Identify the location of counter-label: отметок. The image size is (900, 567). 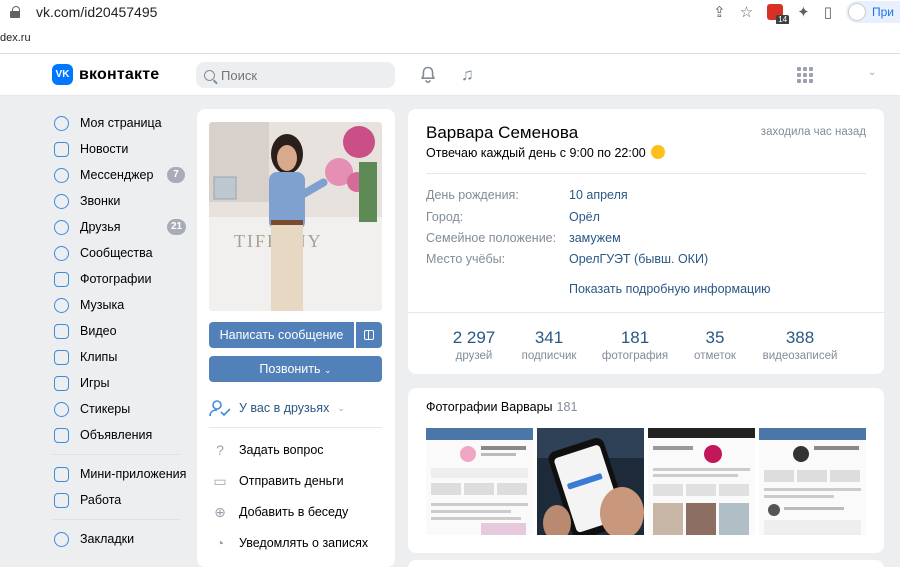
(715, 356).